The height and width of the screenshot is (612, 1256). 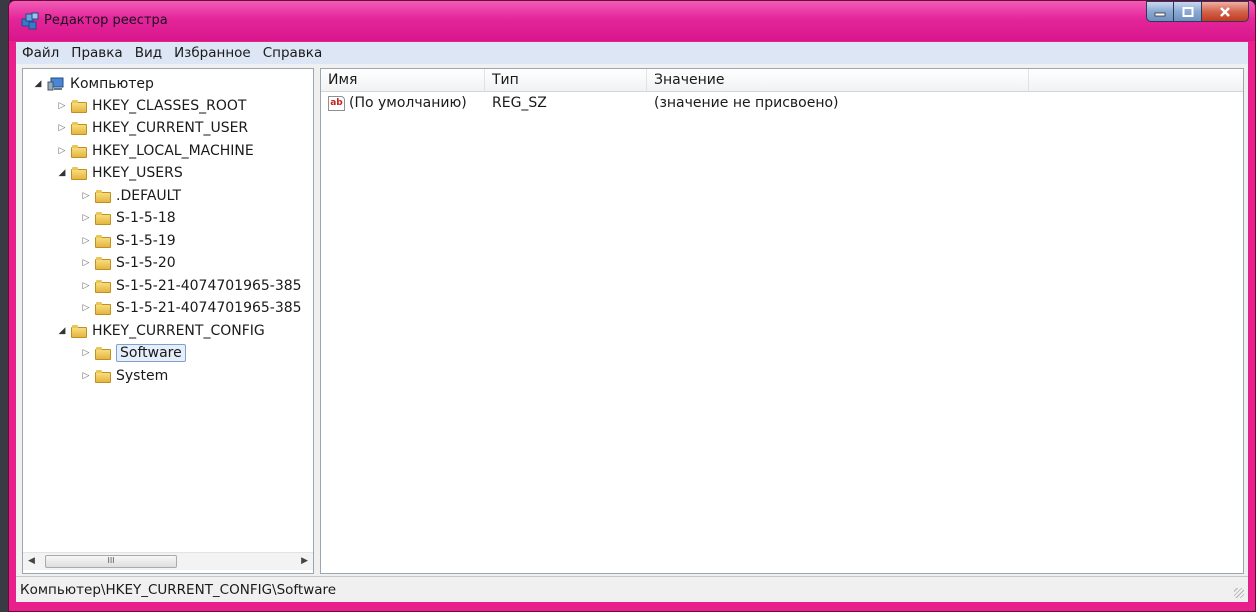 What do you see at coordinates (566, 80) in the screenshot?
I see `column-header-type: Тип` at bounding box center [566, 80].